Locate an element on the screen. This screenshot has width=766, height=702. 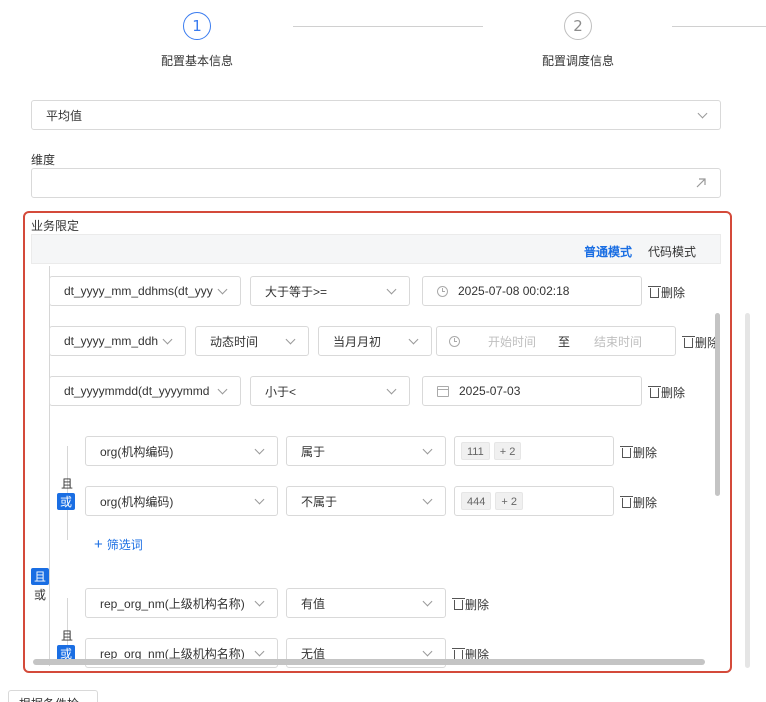
g1-field-select: org(机构编码) is located at coordinates (181, 451).